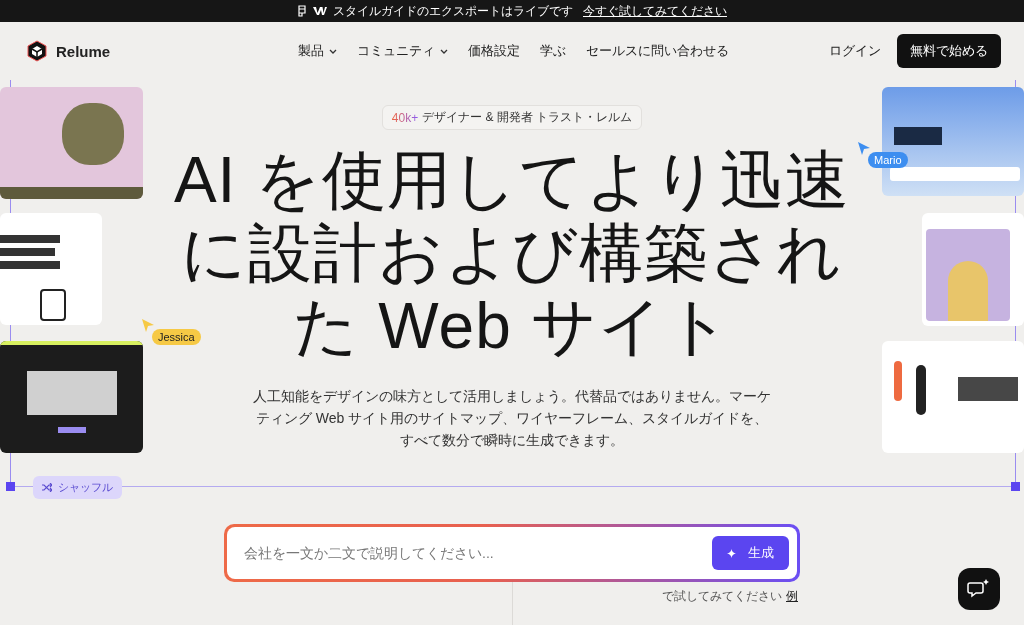 The width and height of the screenshot is (1024, 625). What do you see at coordinates (47, 487) in the screenshot?
I see `shuffle-icon` at bounding box center [47, 487].